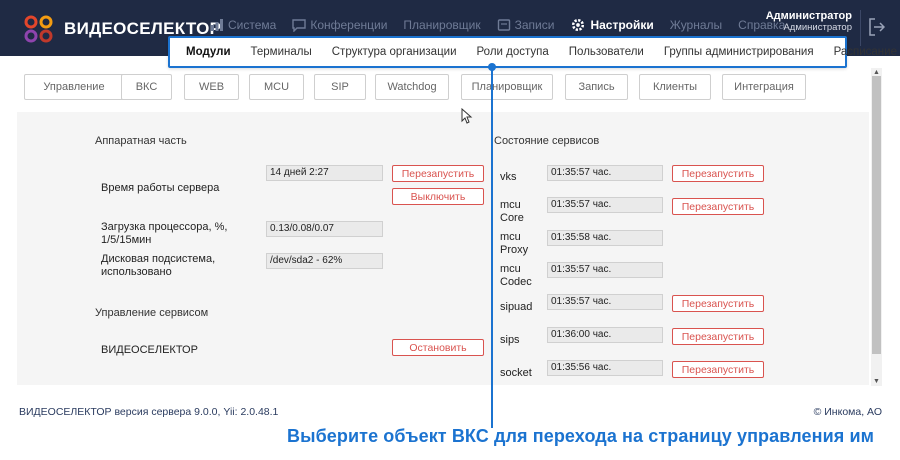 Image resolution: width=900 pixels, height=460 pixels. Describe the element at coordinates (158, 265) in the screenshot. I see `disk-label: Дисковая подсистема, использовано` at that location.